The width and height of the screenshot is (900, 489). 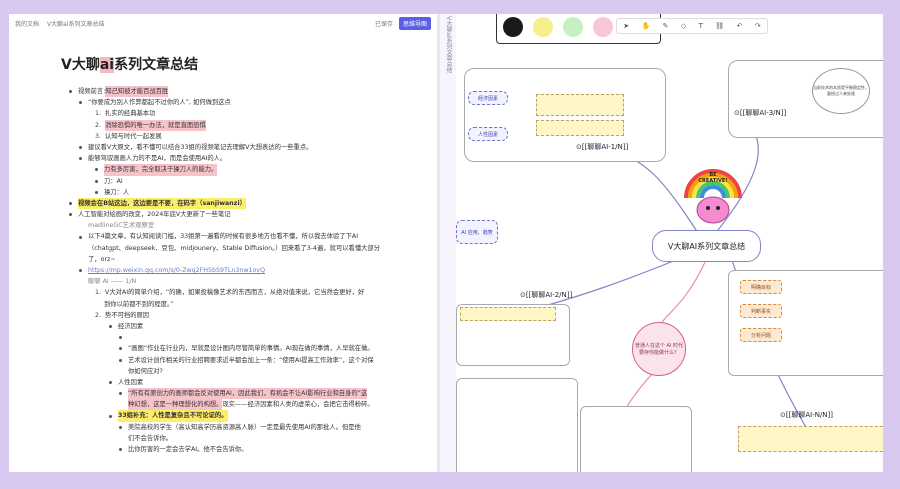 What do you see at coordinates (242, 181) in the screenshot?
I see `outline-item: 刀：AI` at bounding box center [242, 181].